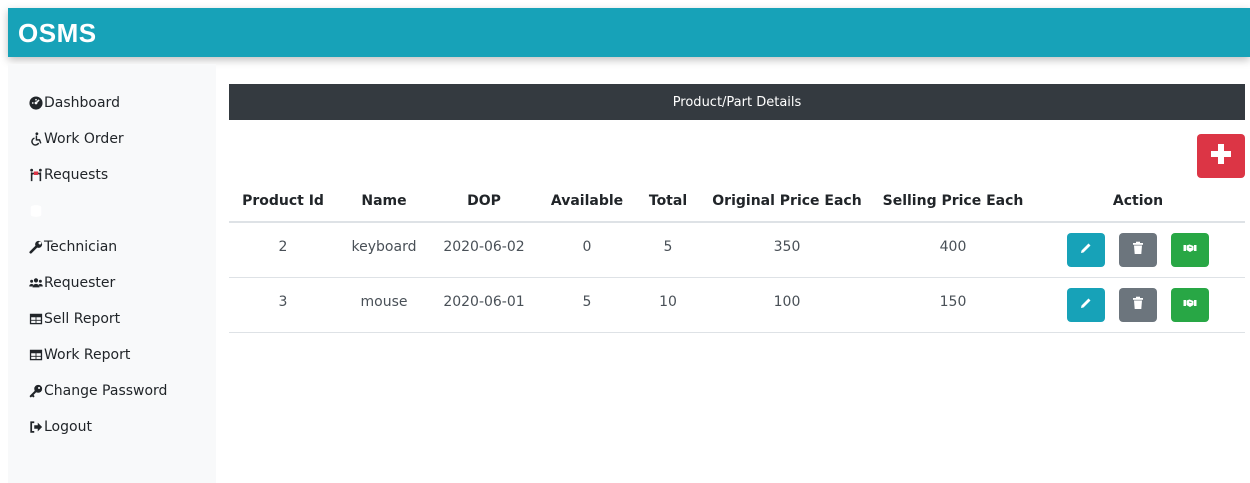 This screenshot has height=483, width=1250. Describe the element at coordinates (384, 201) in the screenshot. I see `column-header: Name` at that location.